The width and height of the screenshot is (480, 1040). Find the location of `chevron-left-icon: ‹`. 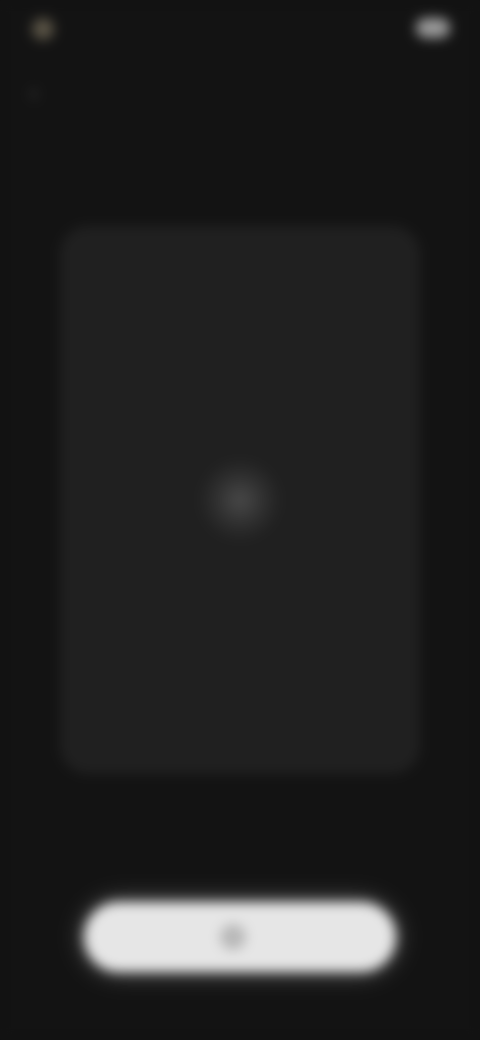

chevron-left-icon: ‹ is located at coordinates (34, 92).